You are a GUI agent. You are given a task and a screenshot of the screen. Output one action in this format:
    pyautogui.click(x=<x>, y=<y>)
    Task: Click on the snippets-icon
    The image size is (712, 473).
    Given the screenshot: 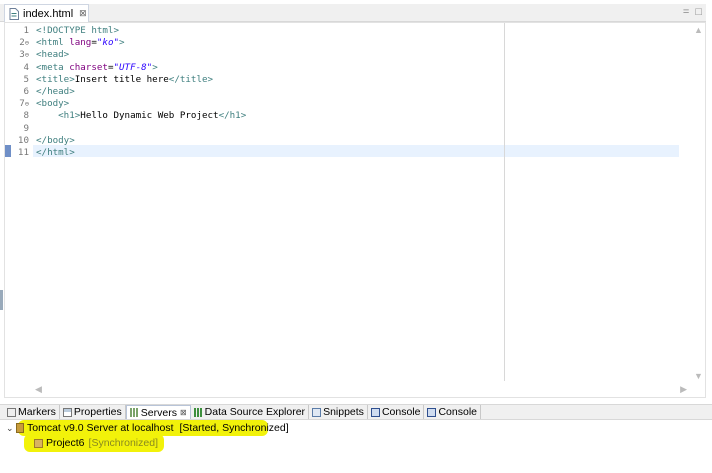 What is the action you would take?
    pyautogui.click(x=317, y=412)
    